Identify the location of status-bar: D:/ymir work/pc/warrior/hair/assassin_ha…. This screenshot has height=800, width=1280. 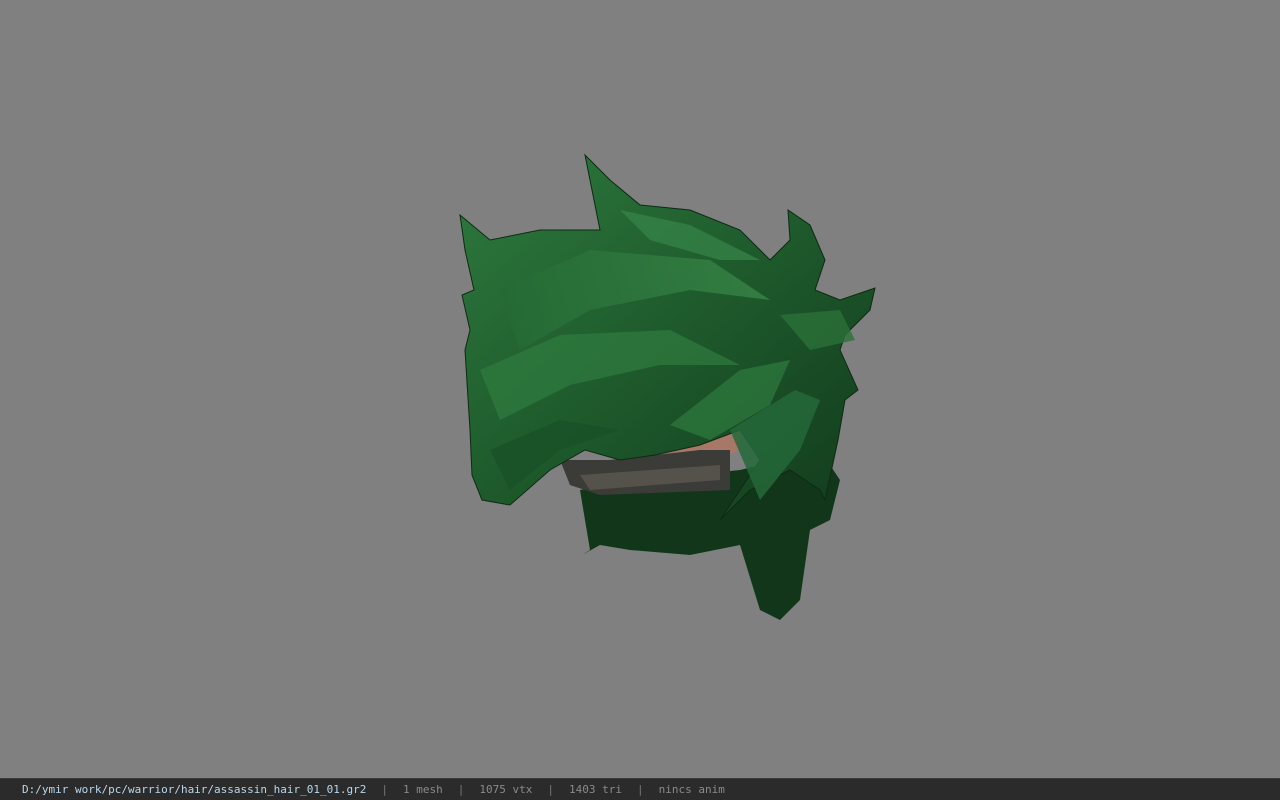
(640, 789).